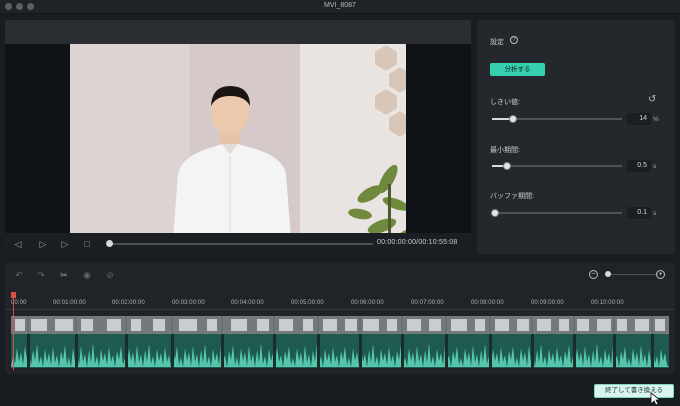  I want to click on ruler-label: 00:05:00:00, so click(307, 303).